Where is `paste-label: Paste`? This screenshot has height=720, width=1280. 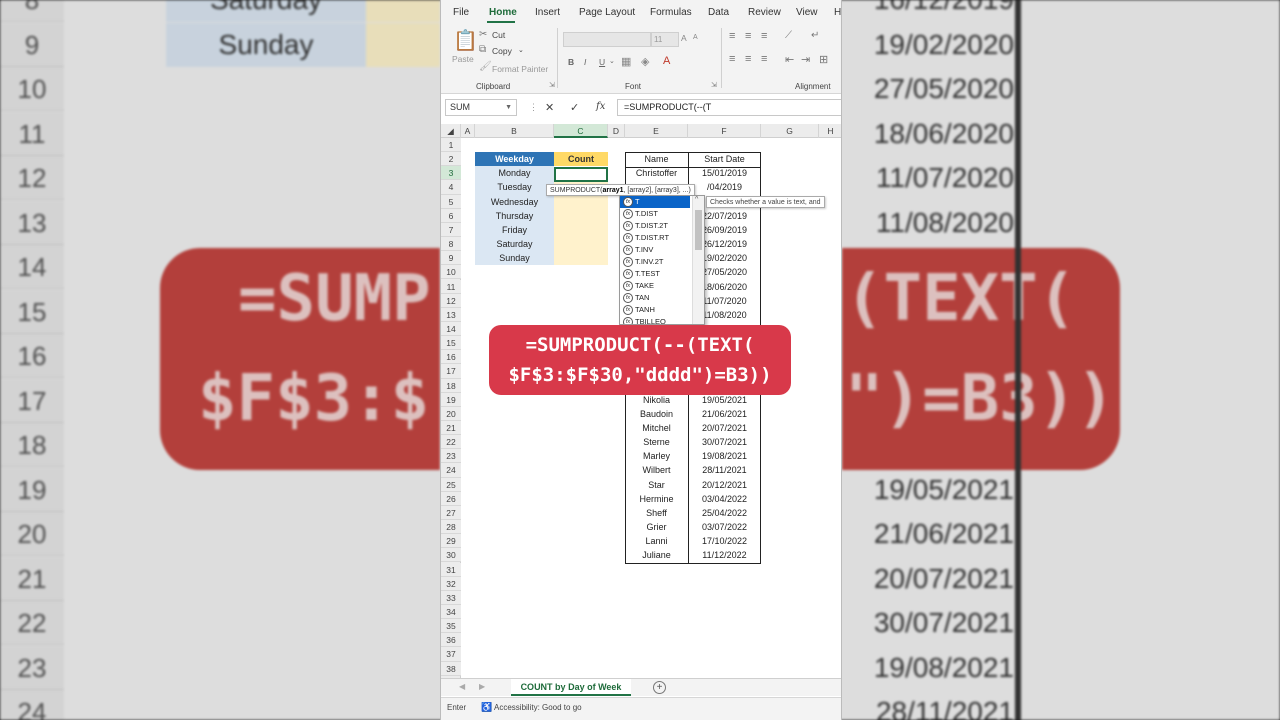
paste-label: Paste is located at coordinates (463, 59).